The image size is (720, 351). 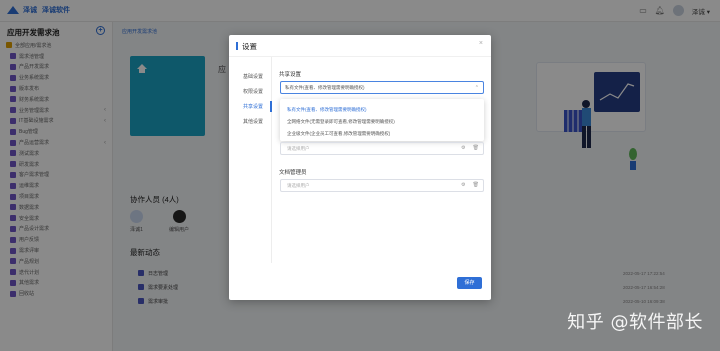 I want to click on nav-share-settings: 共享设置, so click(x=250, y=106).